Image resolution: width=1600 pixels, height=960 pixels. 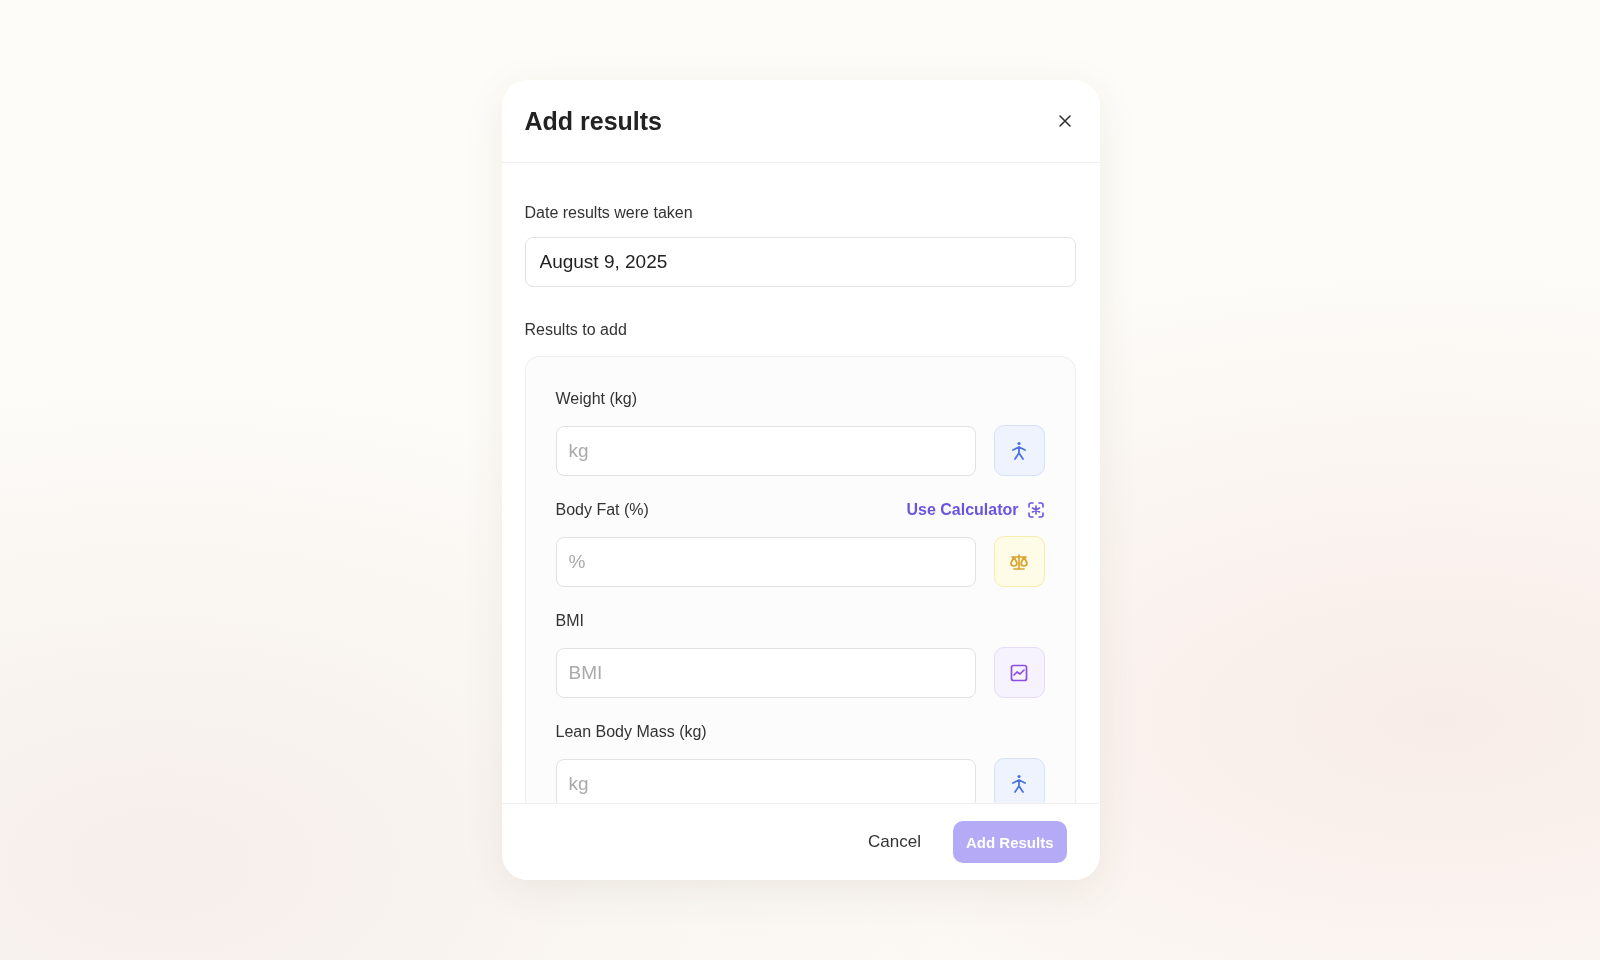 I want to click on field-label: Weight (kg), so click(x=596, y=399).